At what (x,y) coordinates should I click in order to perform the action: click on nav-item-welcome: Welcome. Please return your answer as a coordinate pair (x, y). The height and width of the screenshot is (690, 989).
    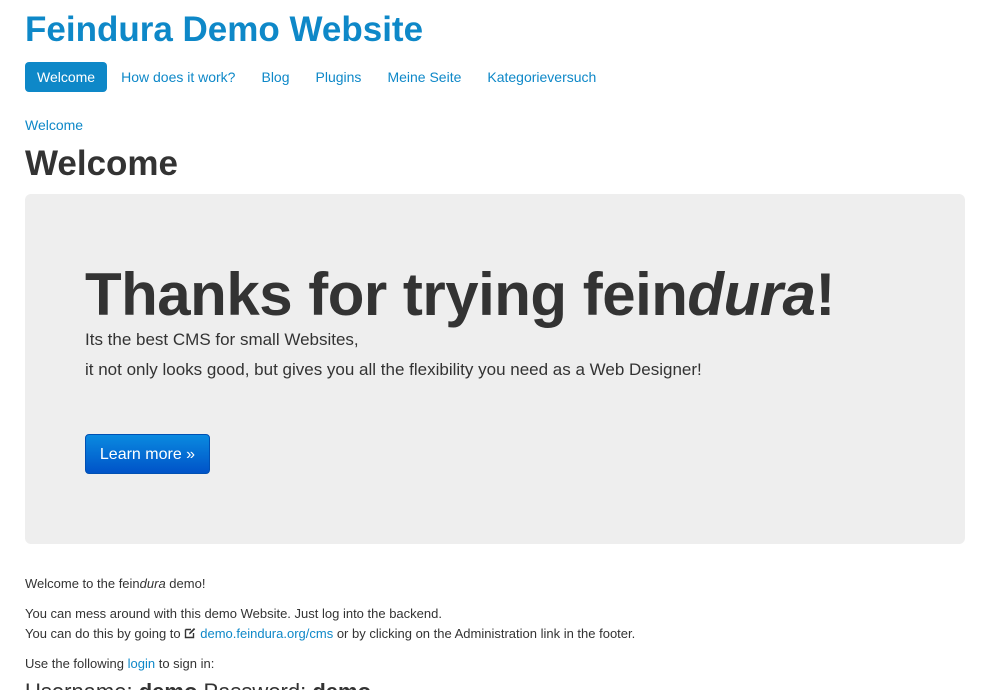
    Looking at the image, I should click on (66, 77).